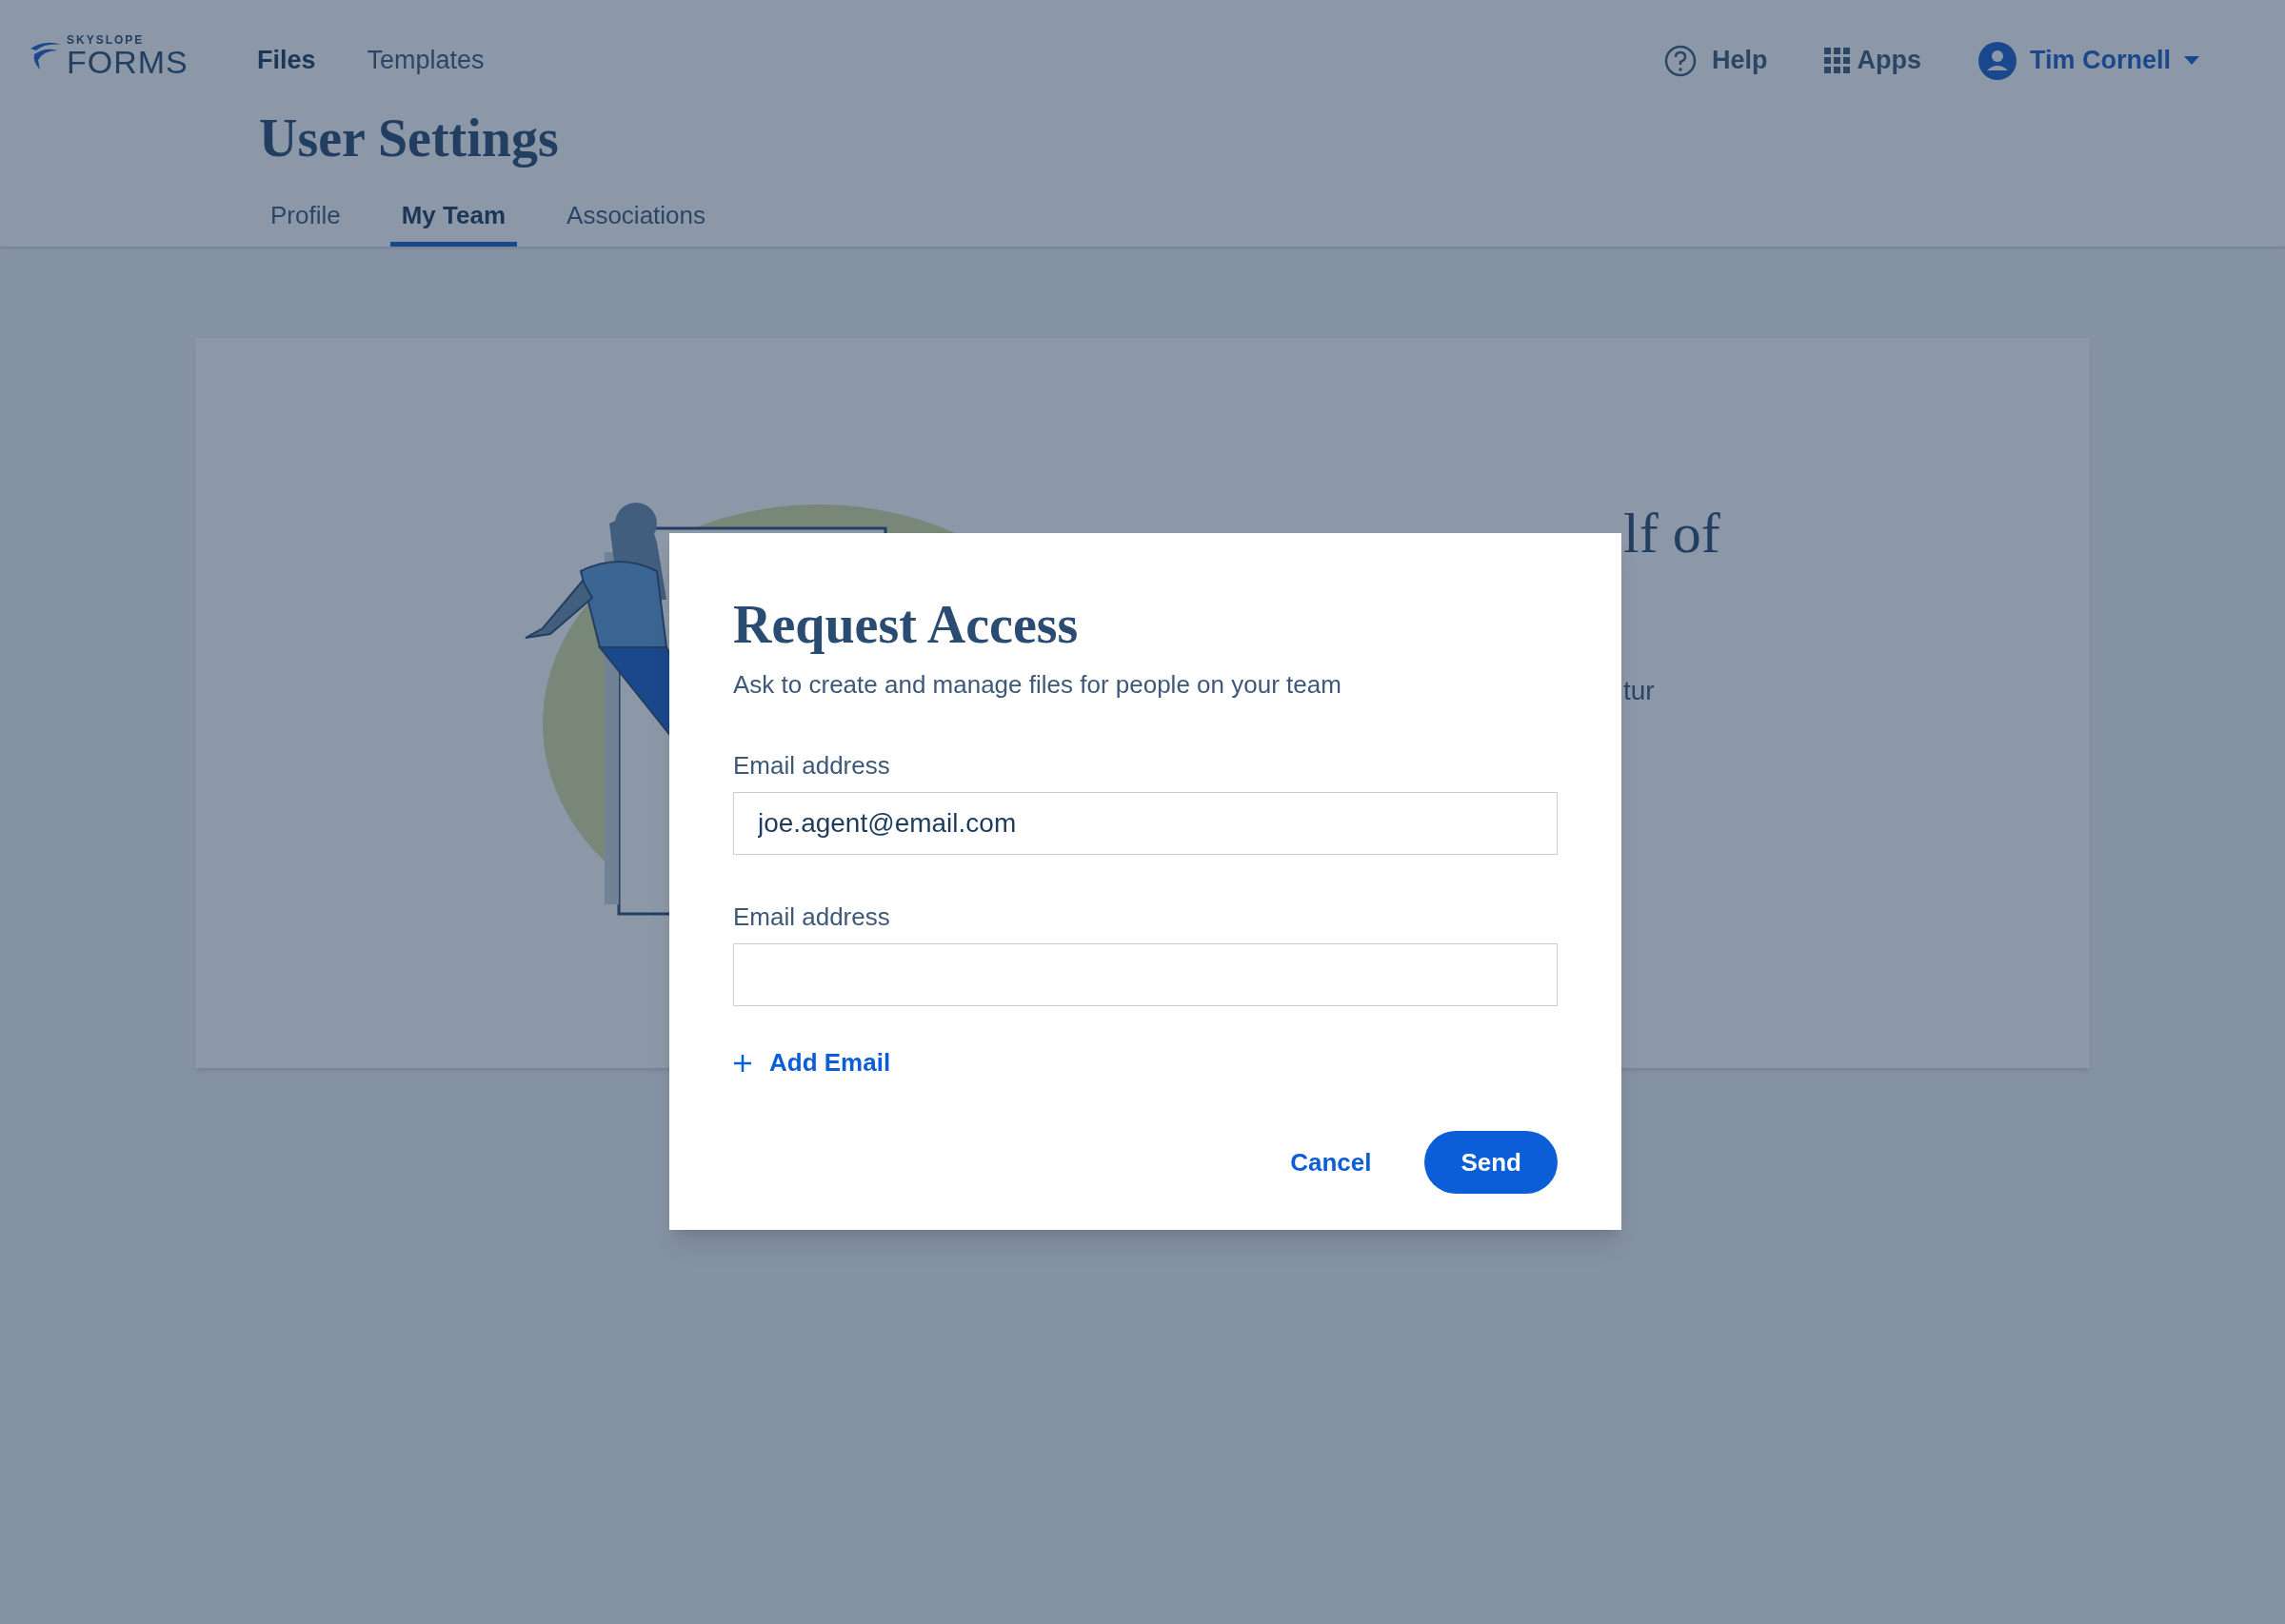 The width and height of the screenshot is (2285, 1624). Describe the element at coordinates (1671, 534) in the screenshot. I see `card-heading: lf of` at that location.